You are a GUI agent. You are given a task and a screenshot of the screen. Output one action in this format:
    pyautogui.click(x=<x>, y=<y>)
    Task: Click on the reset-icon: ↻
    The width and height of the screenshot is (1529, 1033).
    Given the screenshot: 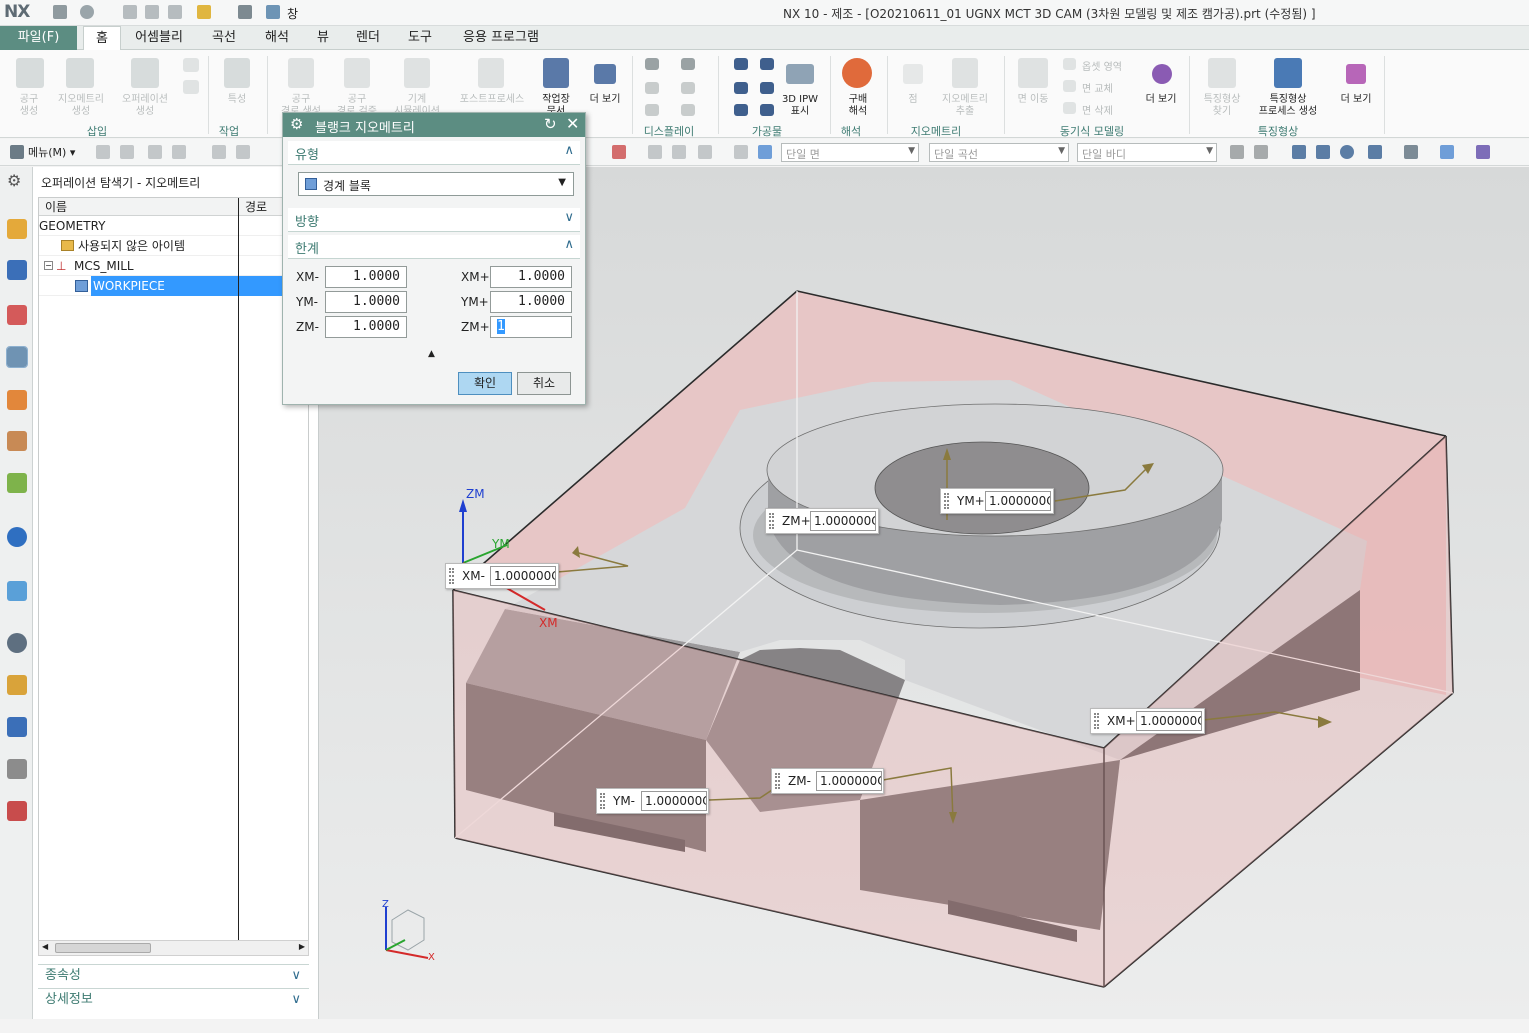 What is the action you would take?
    pyautogui.click(x=550, y=124)
    